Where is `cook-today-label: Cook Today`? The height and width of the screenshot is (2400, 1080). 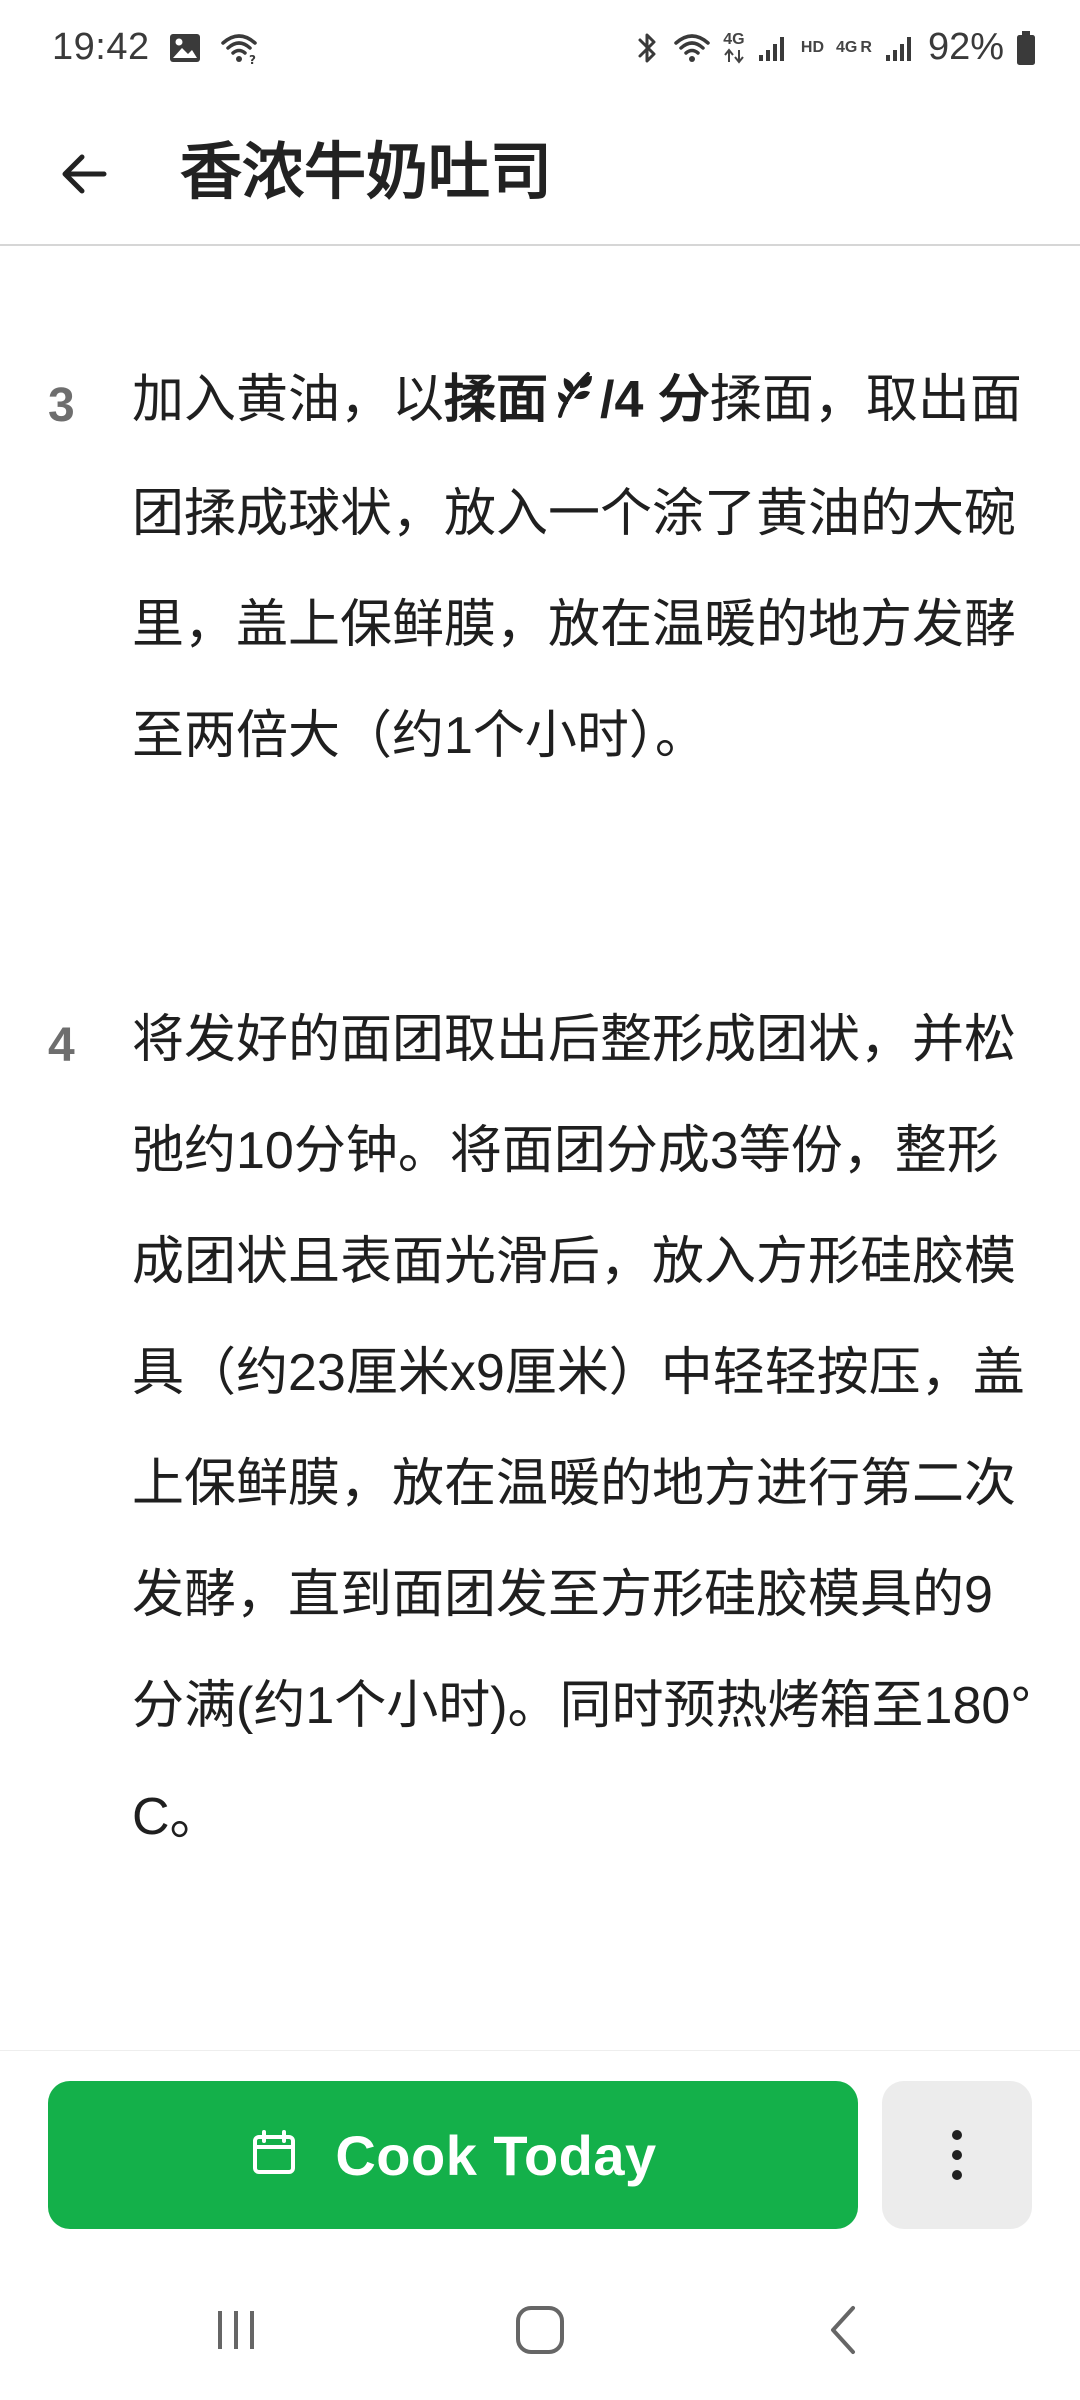 cook-today-label: Cook Today is located at coordinates (496, 2155).